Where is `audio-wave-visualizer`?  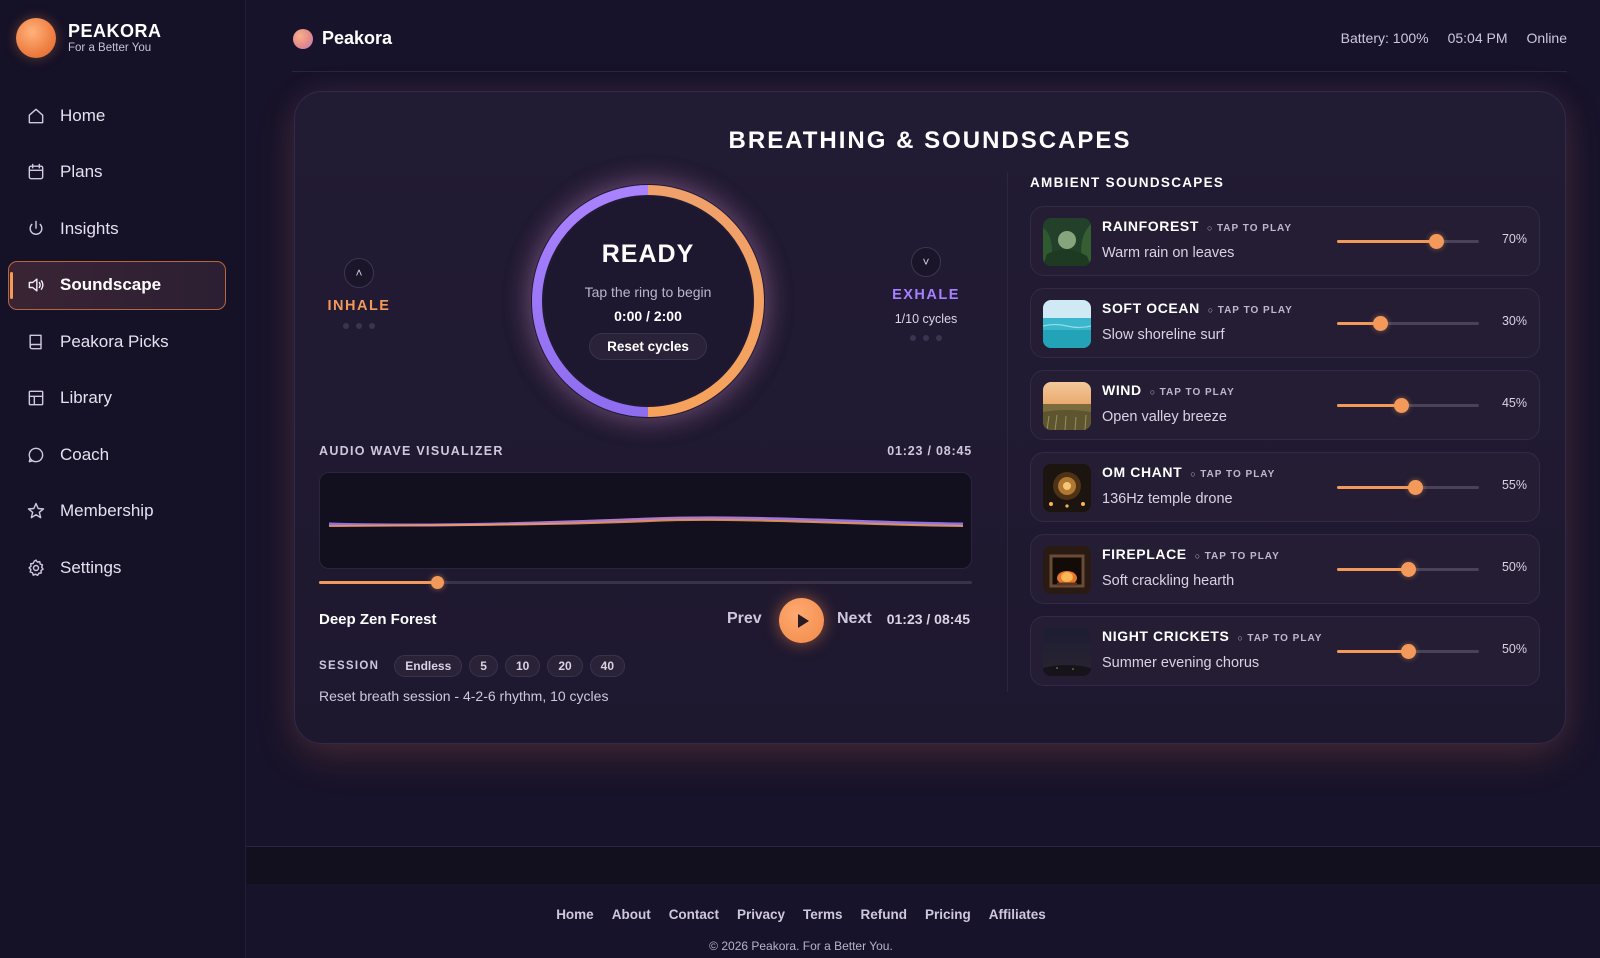
audio-wave-visualizer is located at coordinates (645, 520).